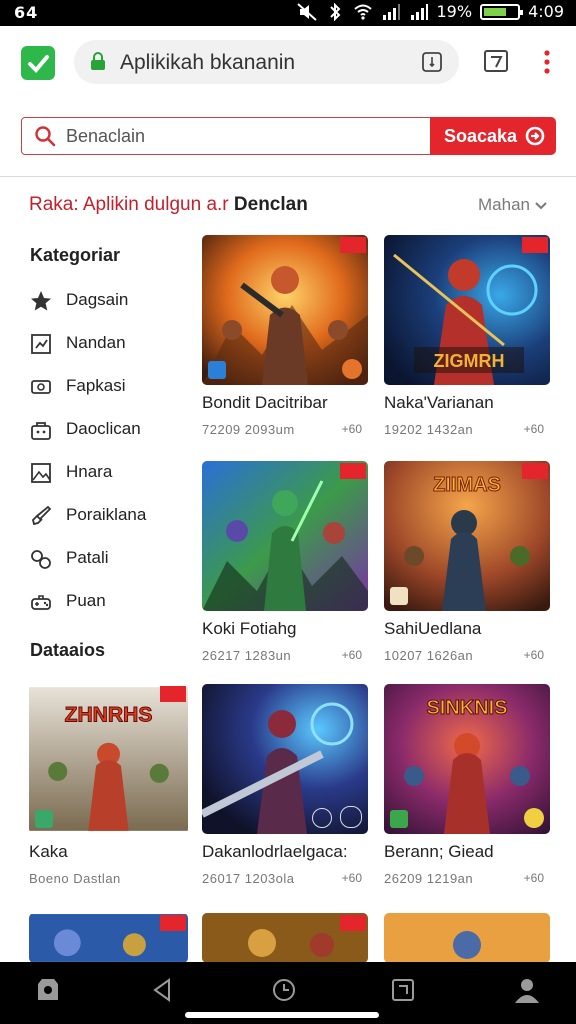  I want to click on url-bar: Aplikikah bkananin, so click(266, 62).